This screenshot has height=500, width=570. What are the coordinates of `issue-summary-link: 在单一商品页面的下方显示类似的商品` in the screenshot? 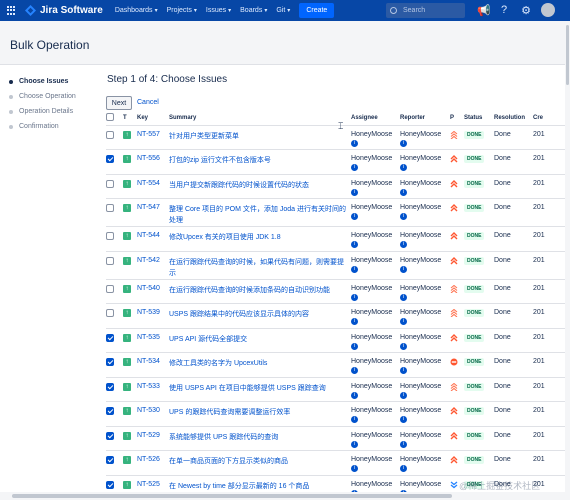 It's located at (260, 461).